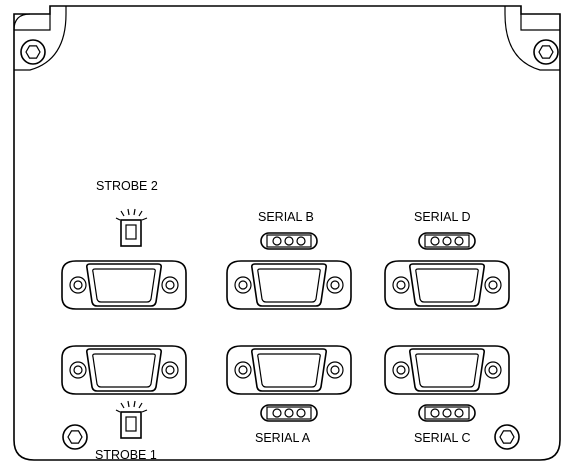  I want to click on serial-c-label: SERIAL C, so click(442, 438).